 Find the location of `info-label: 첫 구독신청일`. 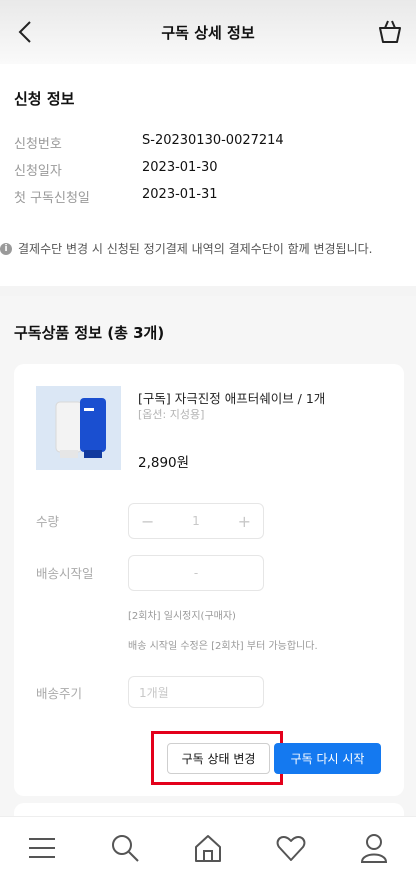

info-label: 첫 구독신청일 is located at coordinates (52, 198).